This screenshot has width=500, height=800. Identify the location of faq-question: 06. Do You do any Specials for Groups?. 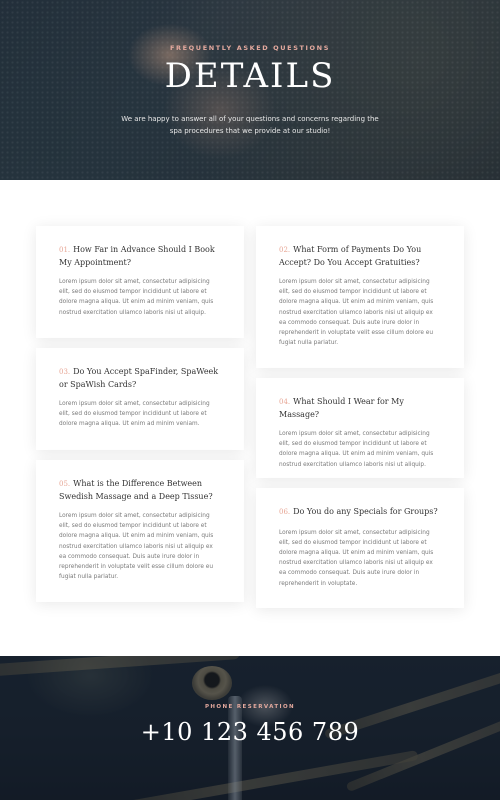
(360, 512).